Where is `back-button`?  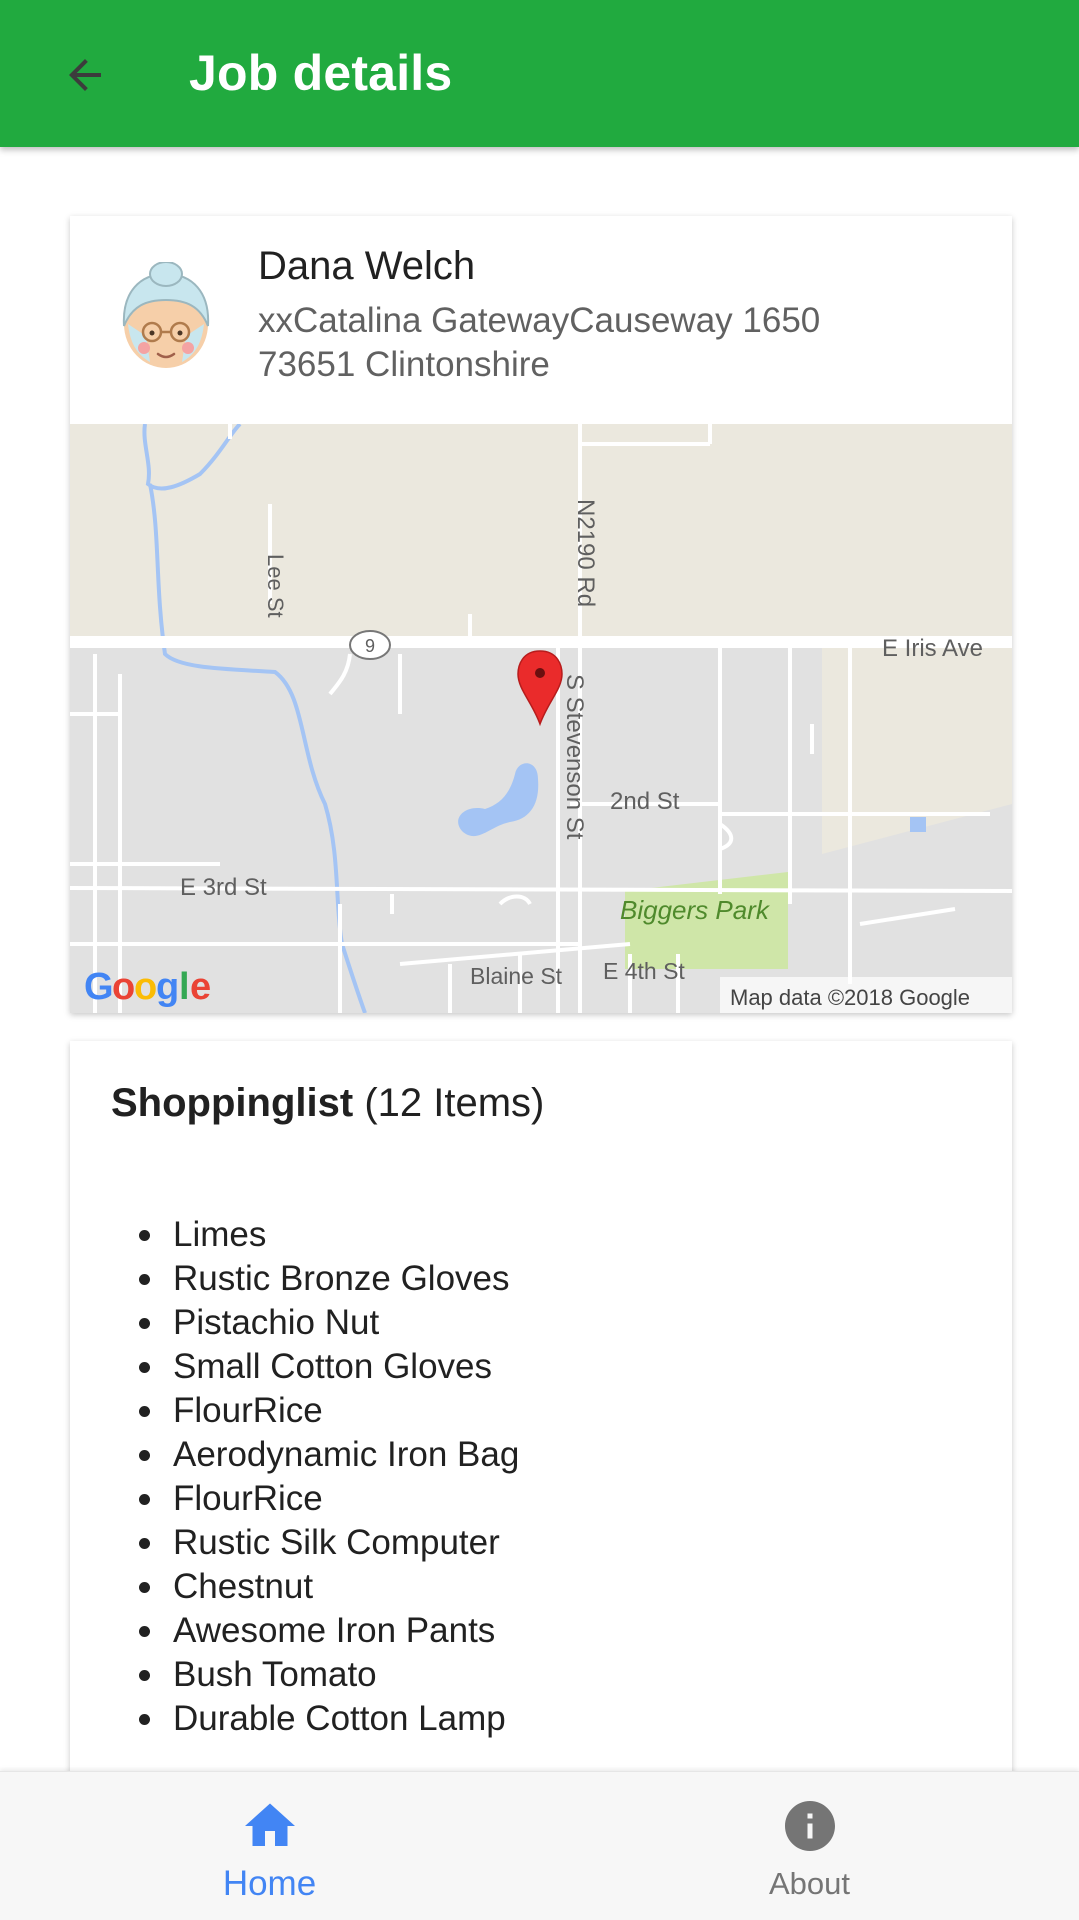 back-button is located at coordinates (85, 75).